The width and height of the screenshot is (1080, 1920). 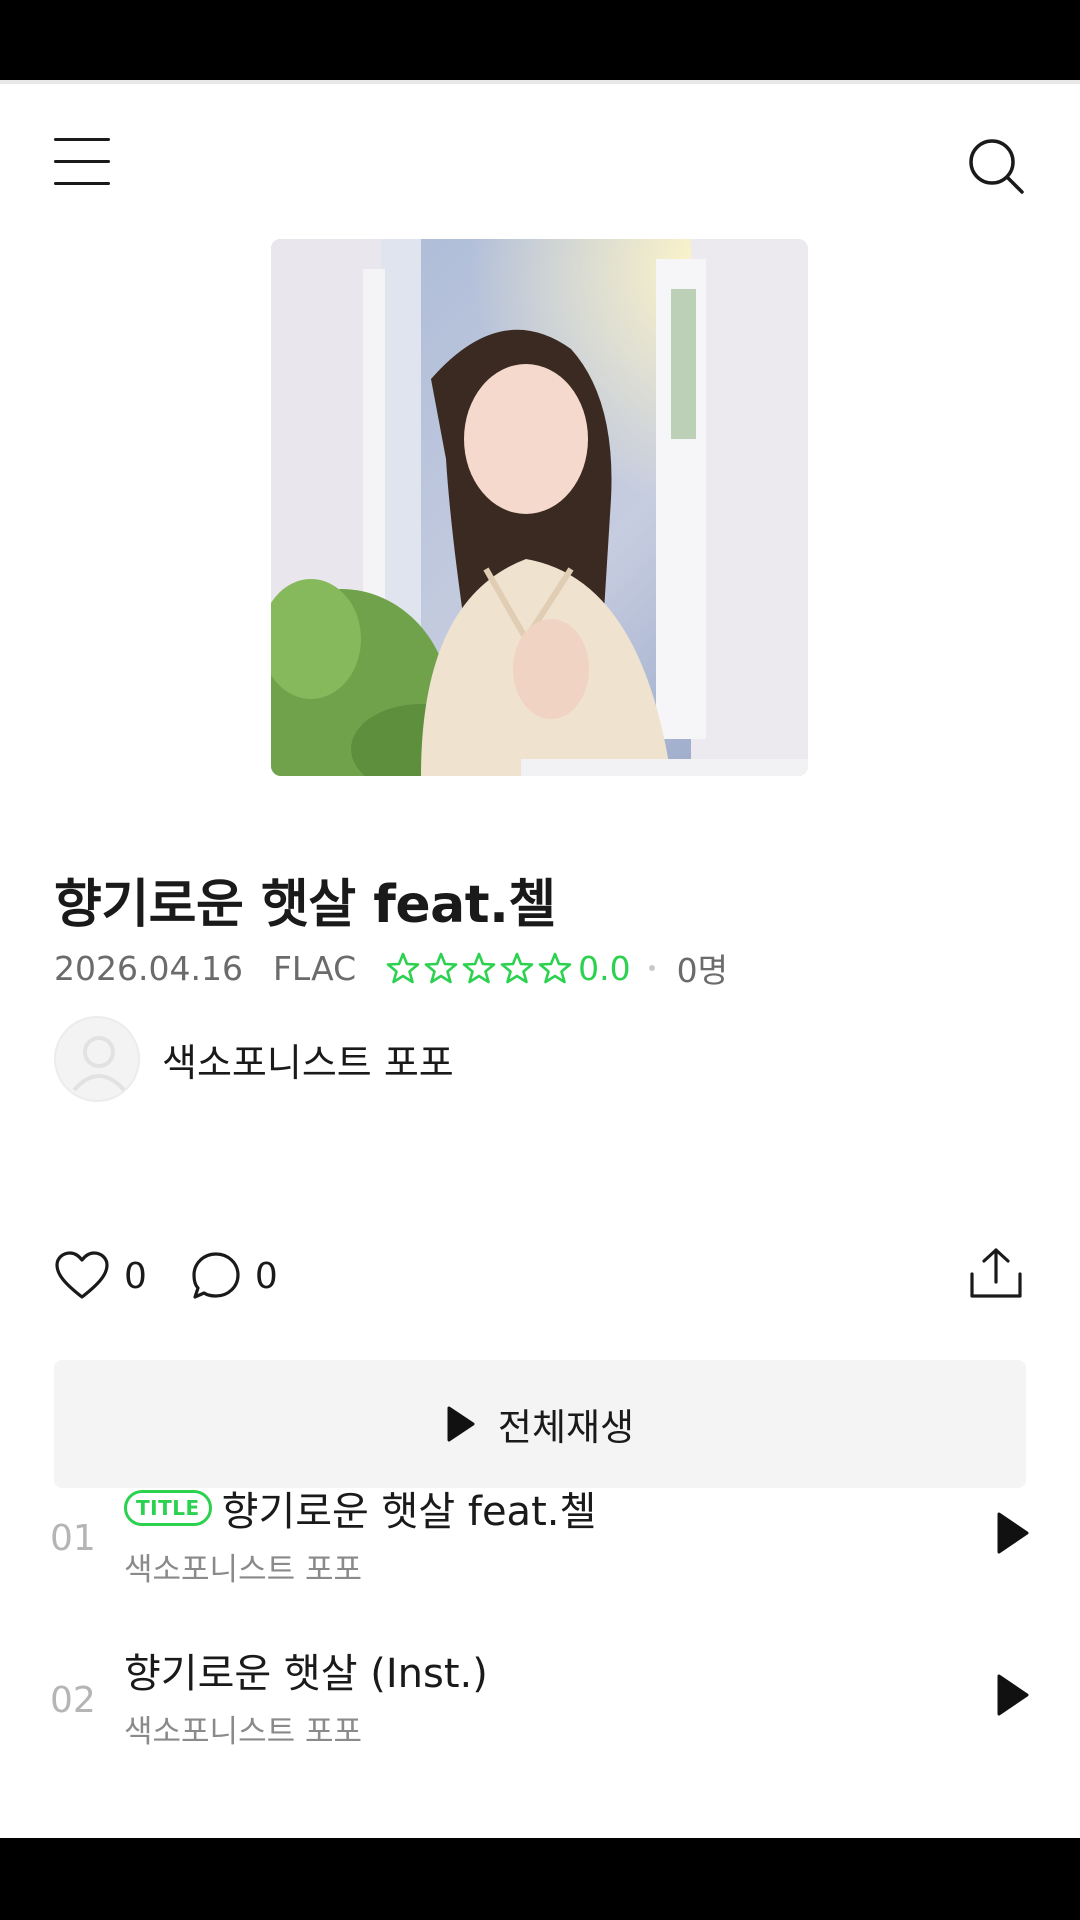 What do you see at coordinates (135, 1276) in the screenshot?
I see `like-count: 0` at bounding box center [135, 1276].